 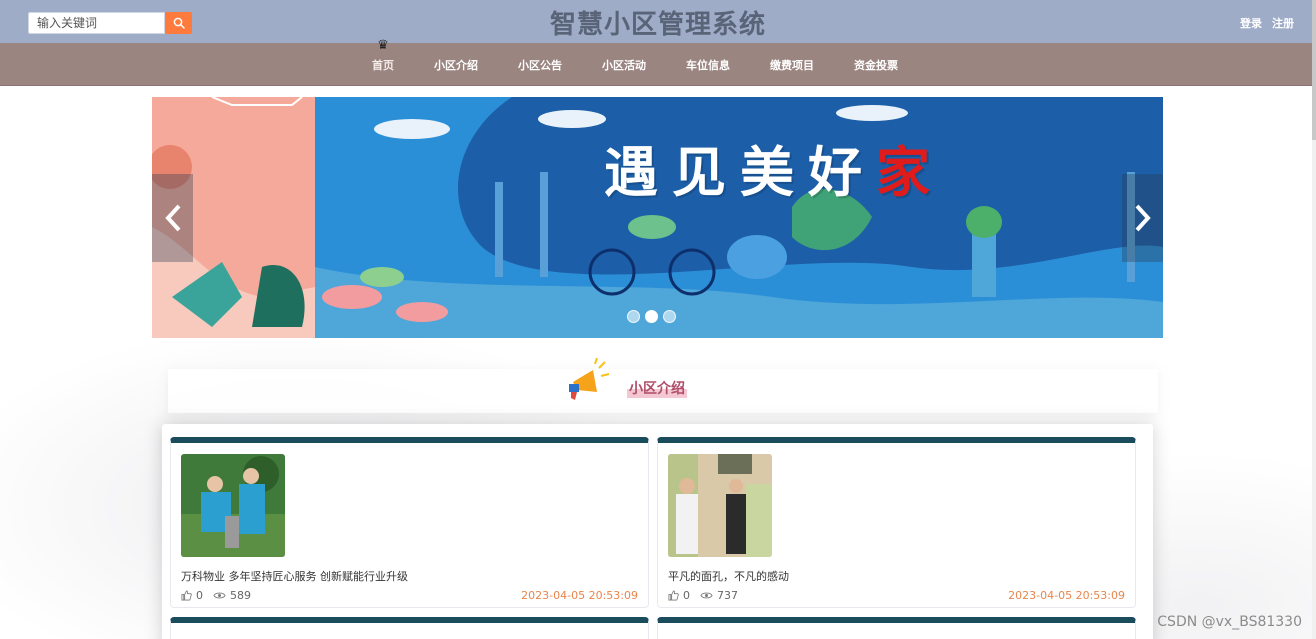 I want to click on carousel-next-button, so click(x=1142, y=218).